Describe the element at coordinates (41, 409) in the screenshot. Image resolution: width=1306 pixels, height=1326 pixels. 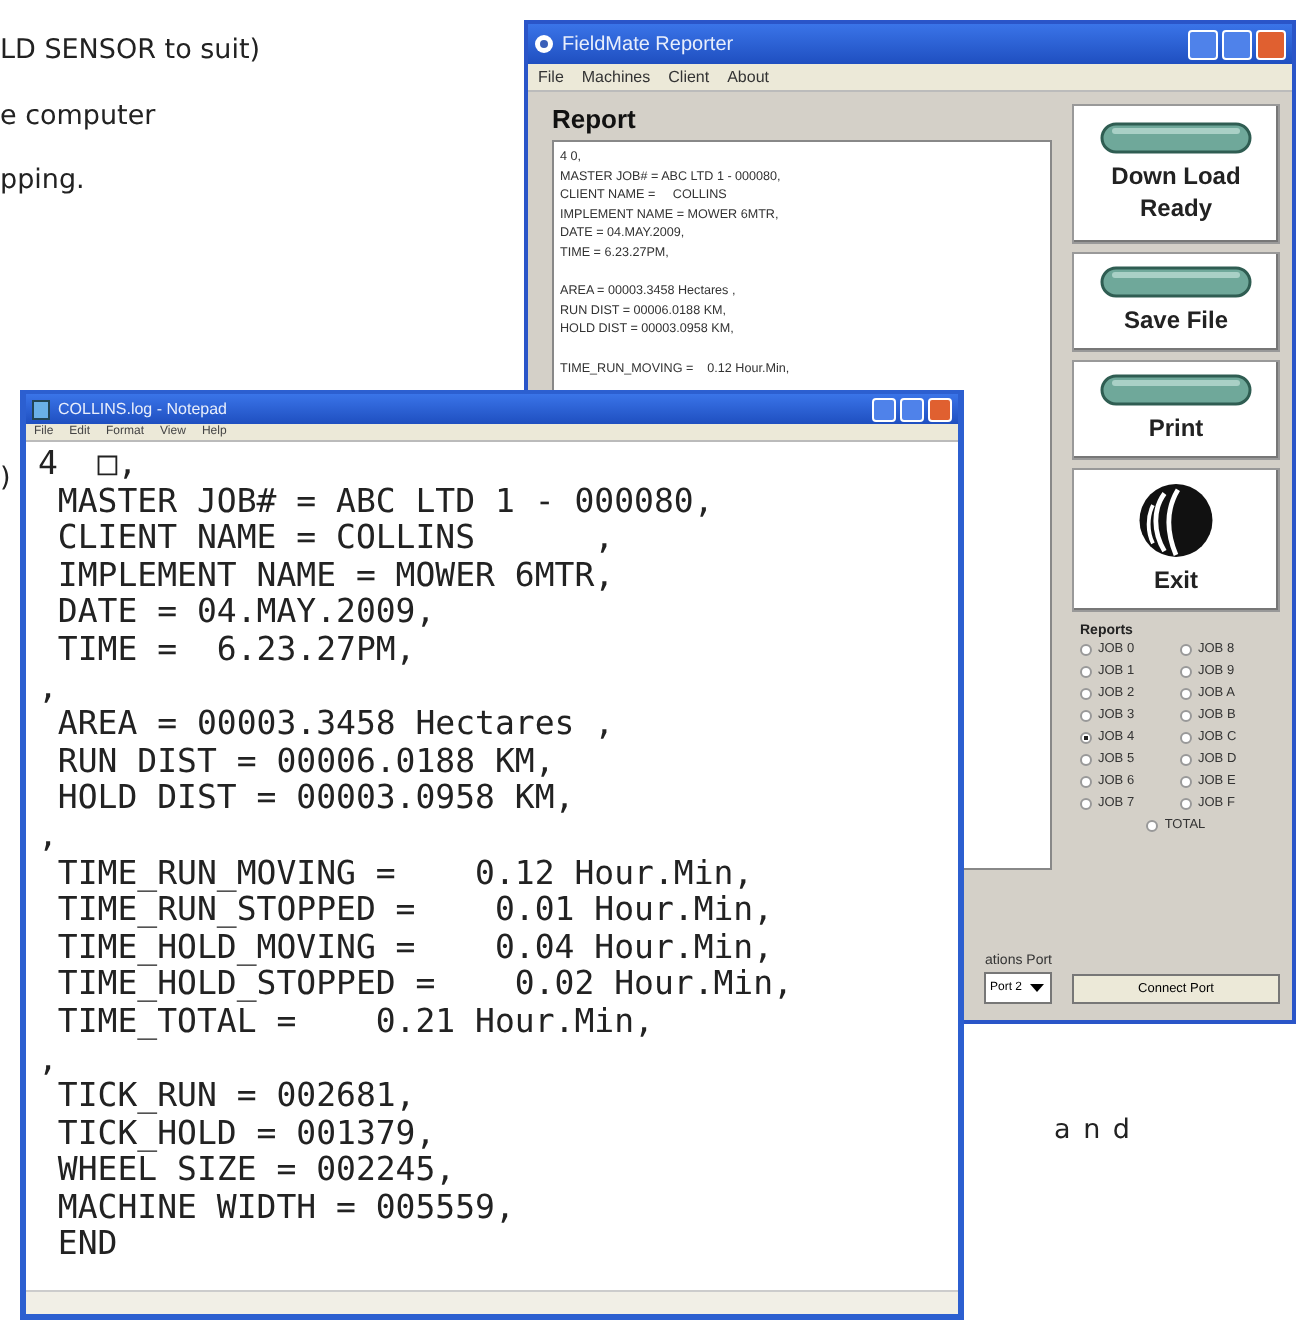
I see `notepad-icon` at that location.